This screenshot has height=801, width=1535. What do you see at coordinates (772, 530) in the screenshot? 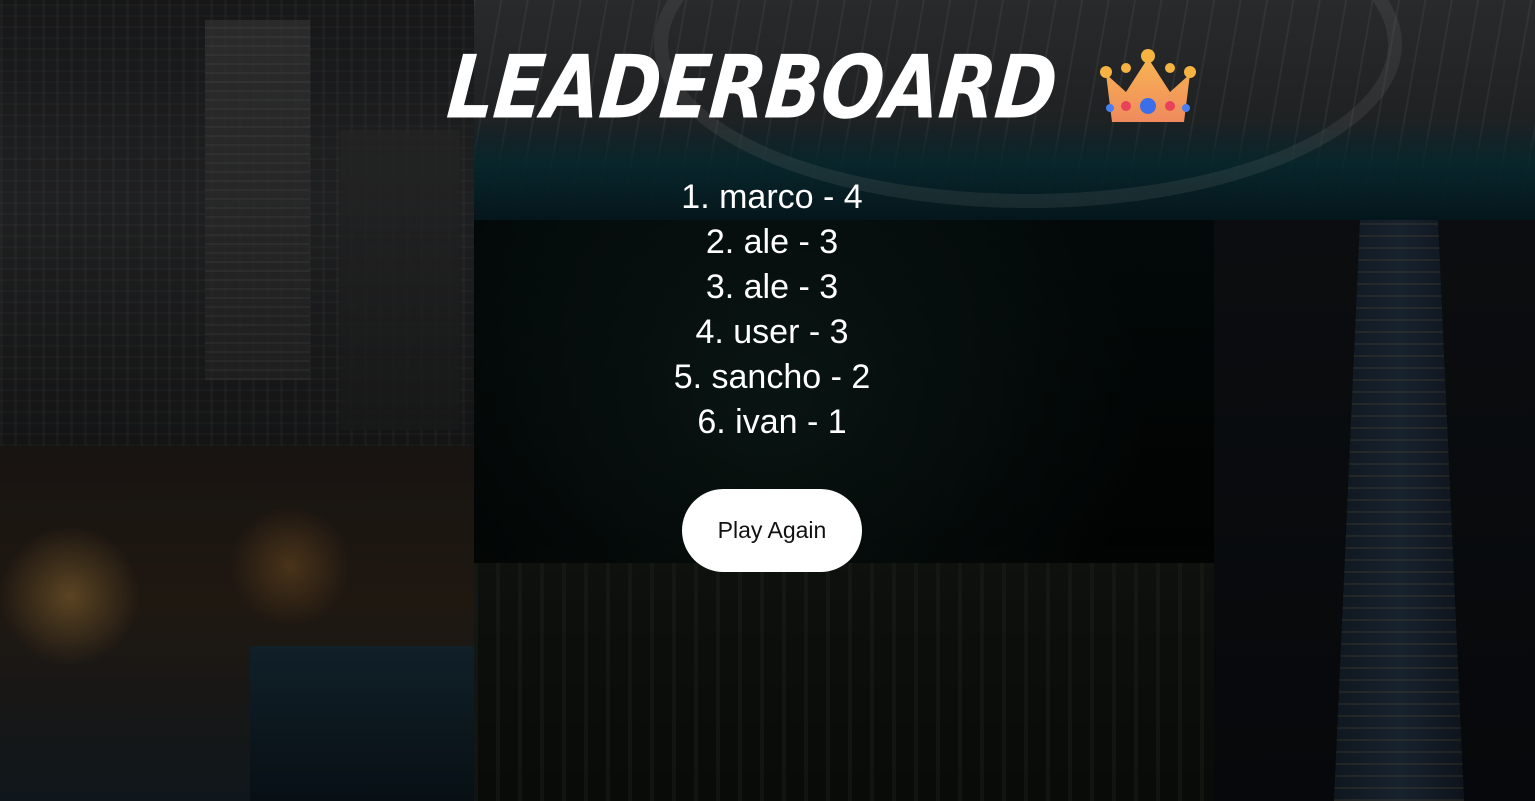
I see `play-again-button: Play Again` at bounding box center [772, 530].